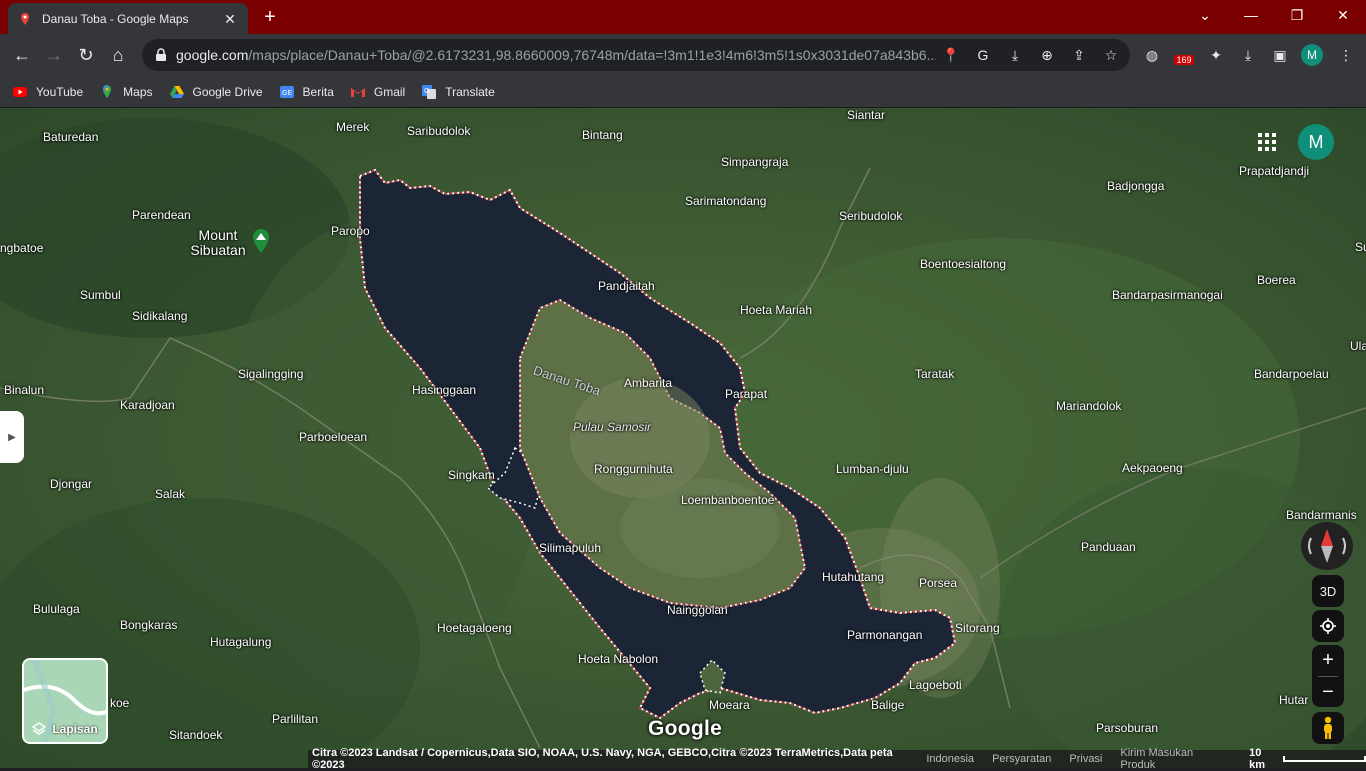 The width and height of the screenshot is (1366, 771). Describe the element at coordinates (444, 390) in the screenshot. I see `place-label: Hasinggaan` at that location.